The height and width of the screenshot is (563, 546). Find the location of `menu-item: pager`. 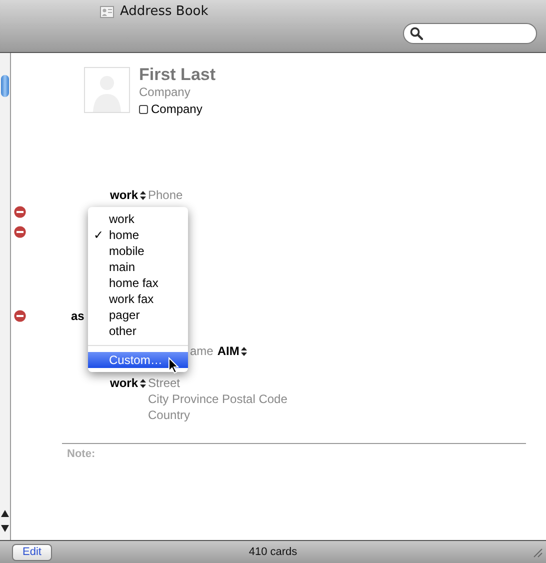

menu-item: pager is located at coordinates (138, 315).